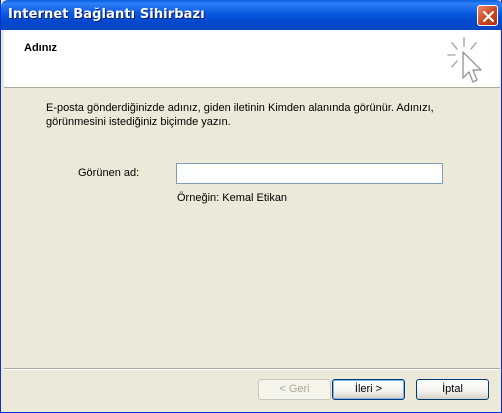 This screenshot has height=413, width=502. I want to click on cancel-button: İptal, so click(452, 389).